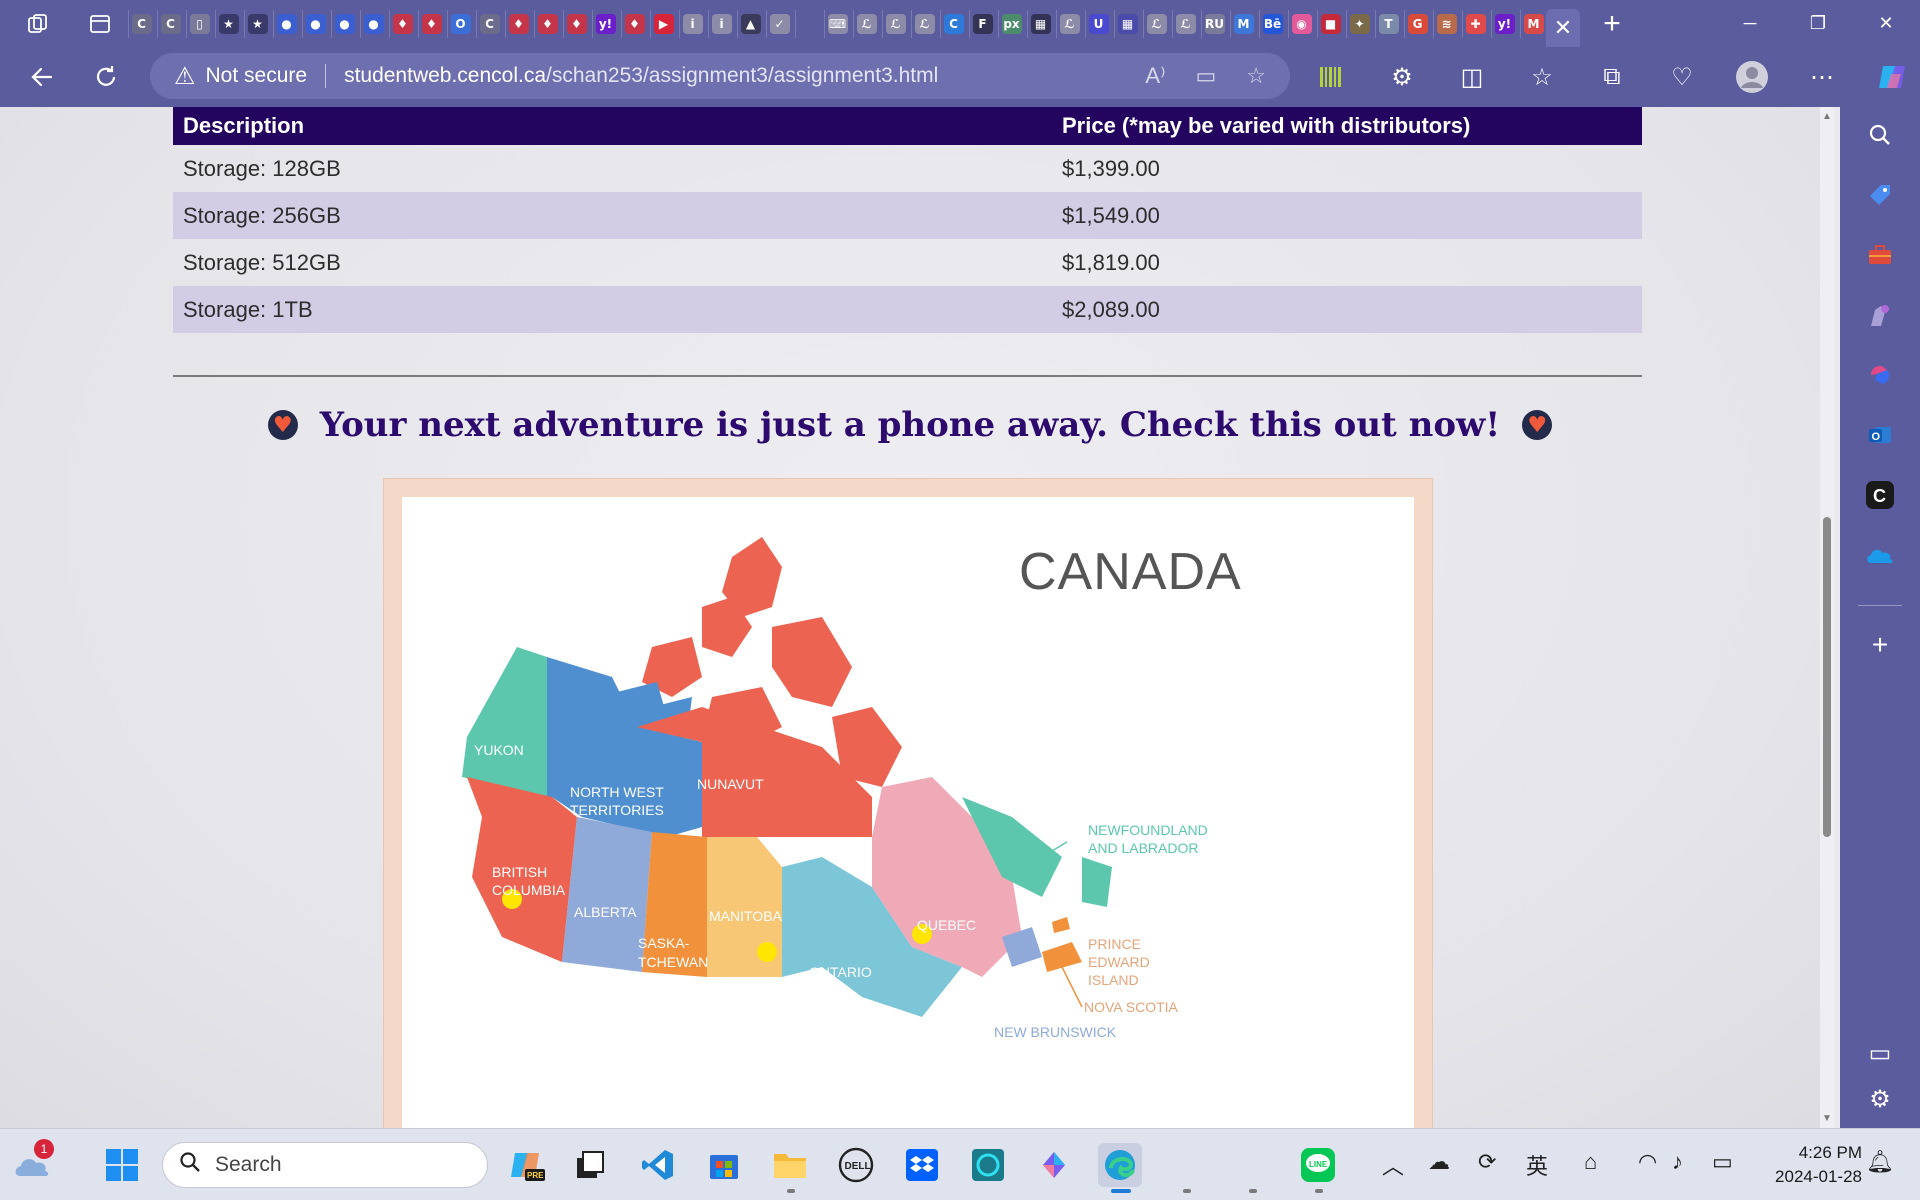 Image resolution: width=1920 pixels, height=1200 pixels. Describe the element at coordinates (1332, 77) in the screenshot. I see `extension-barcode-icon` at that location.